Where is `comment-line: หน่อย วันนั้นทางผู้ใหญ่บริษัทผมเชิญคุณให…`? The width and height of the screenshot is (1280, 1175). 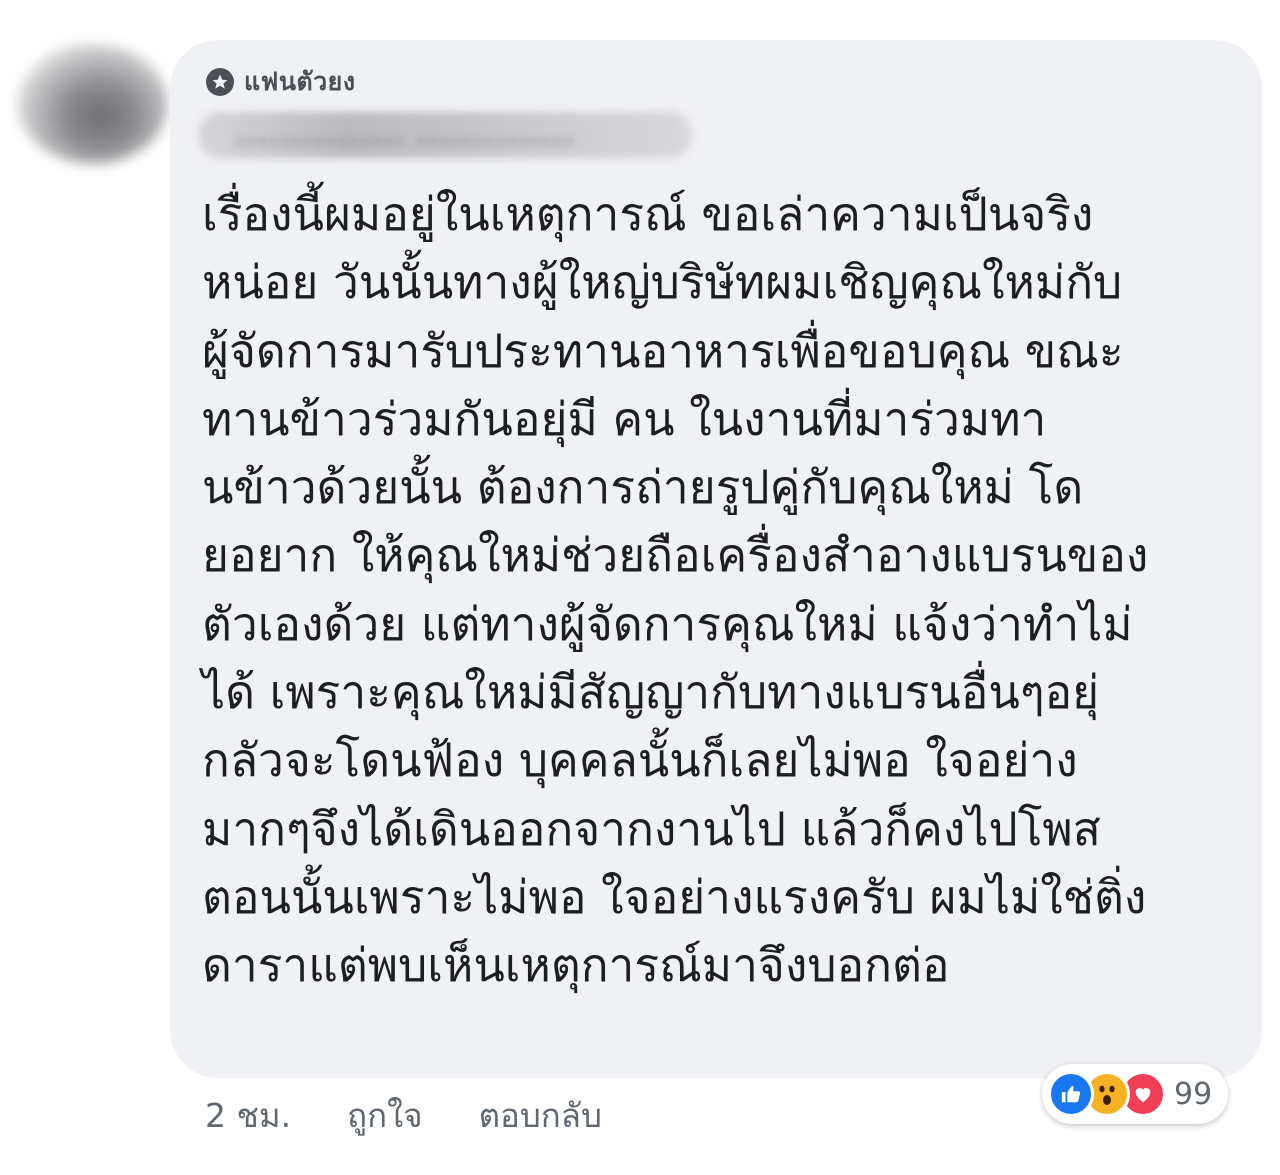
comment-line: หน่อย วันนั้นทางผู้ใหญ่บริษัทผมเชิญคุณให… is located at coordinates (662, 282).